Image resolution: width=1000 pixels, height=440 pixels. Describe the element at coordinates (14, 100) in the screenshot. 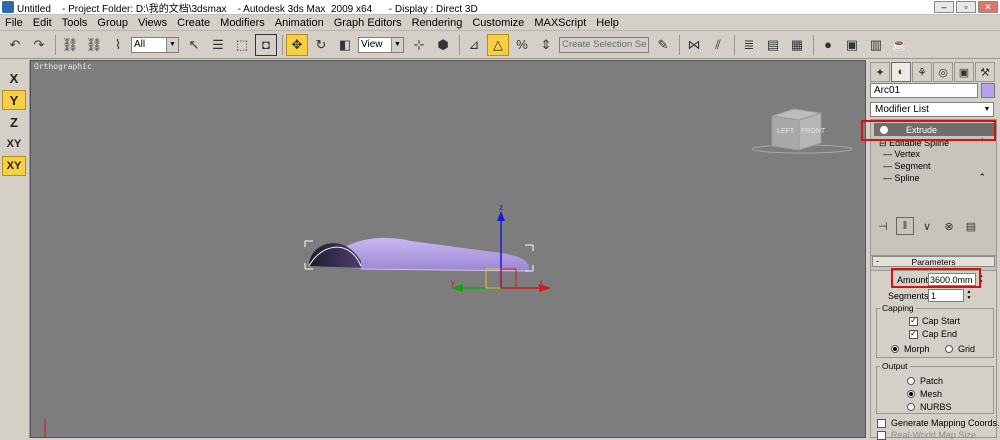

I see `axis-y-button: Y` at that location.